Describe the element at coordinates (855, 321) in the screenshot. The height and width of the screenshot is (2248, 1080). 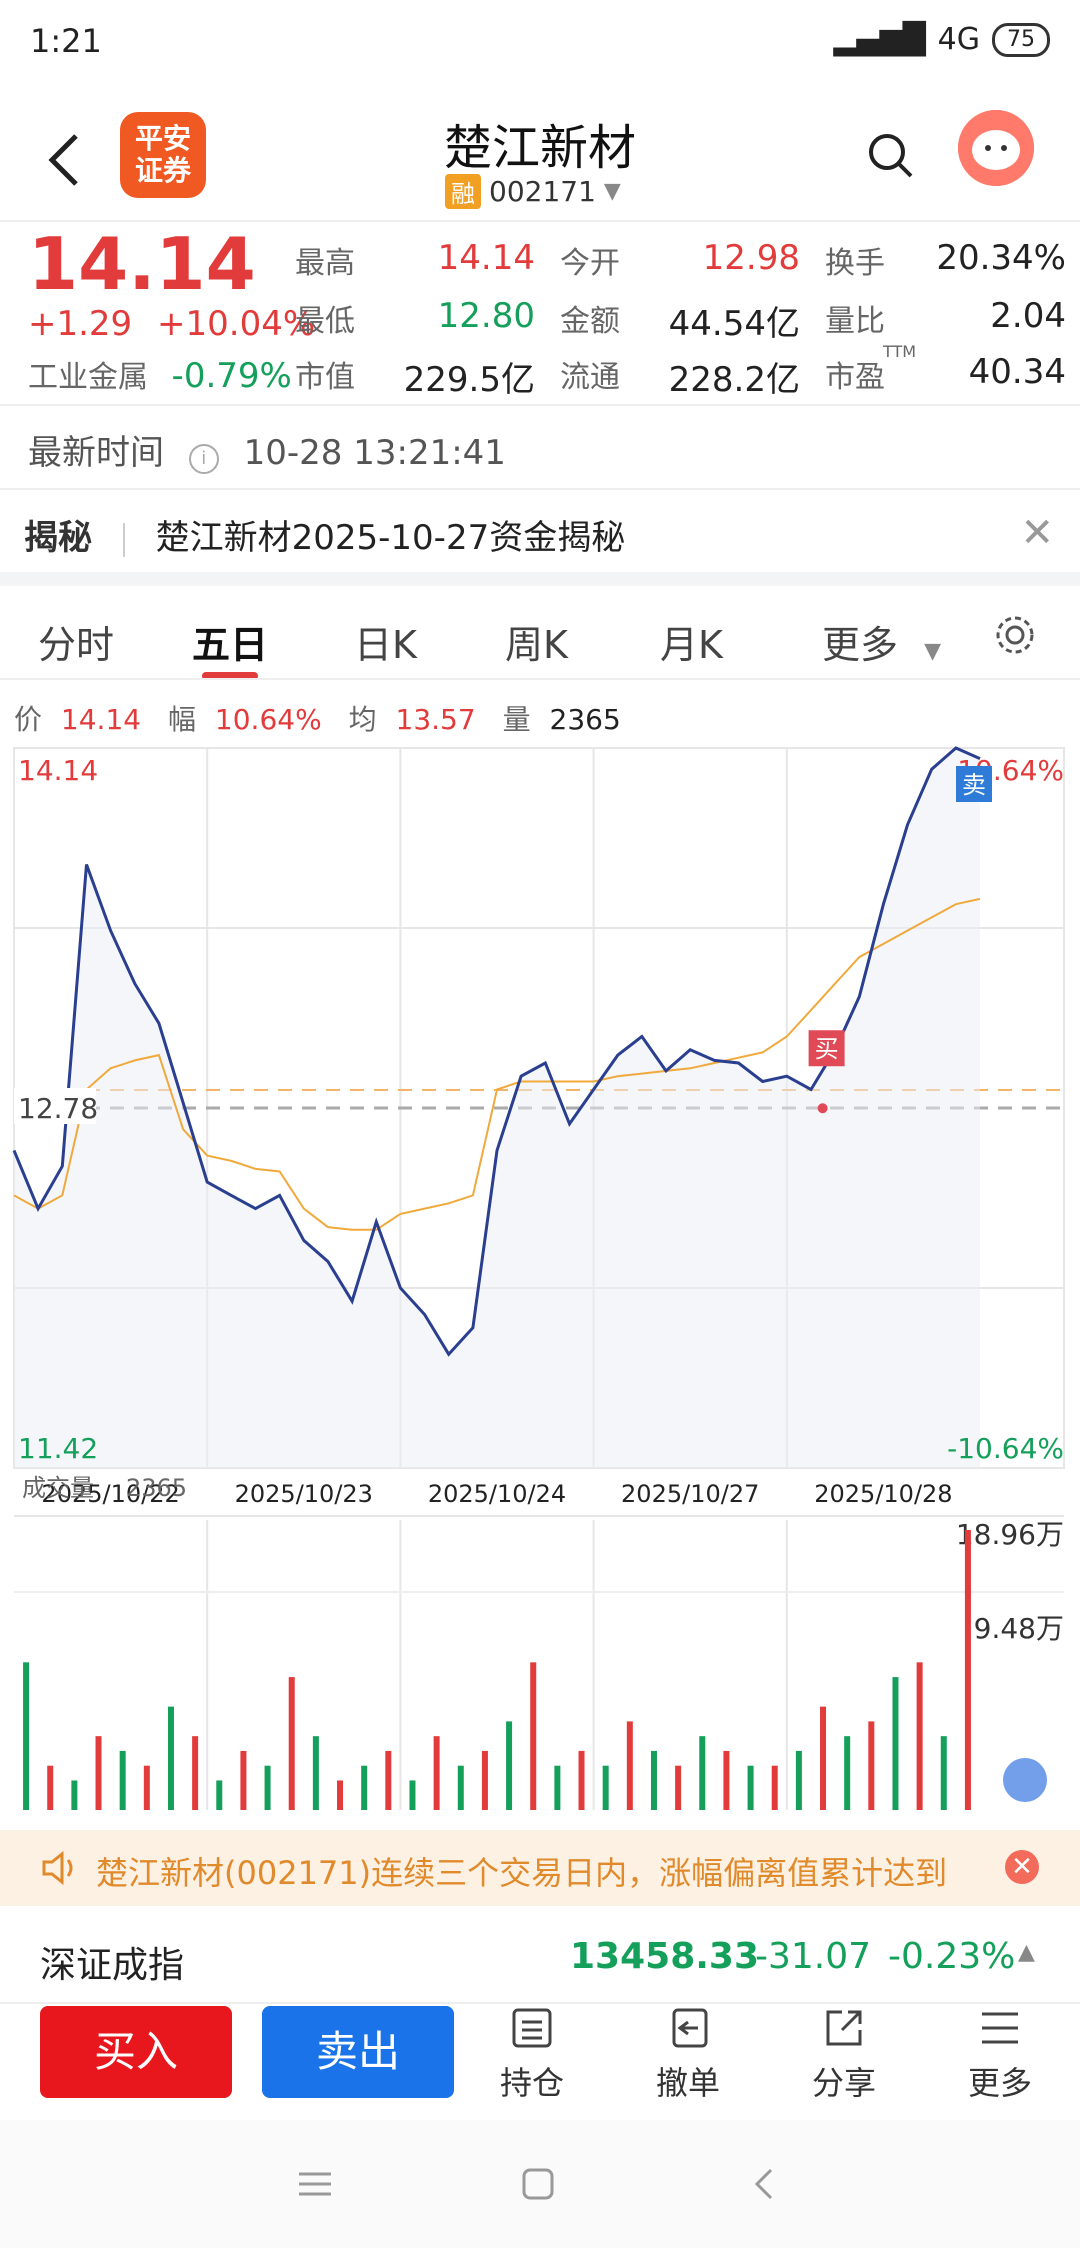
I see `quote-label: 量比` at that location.